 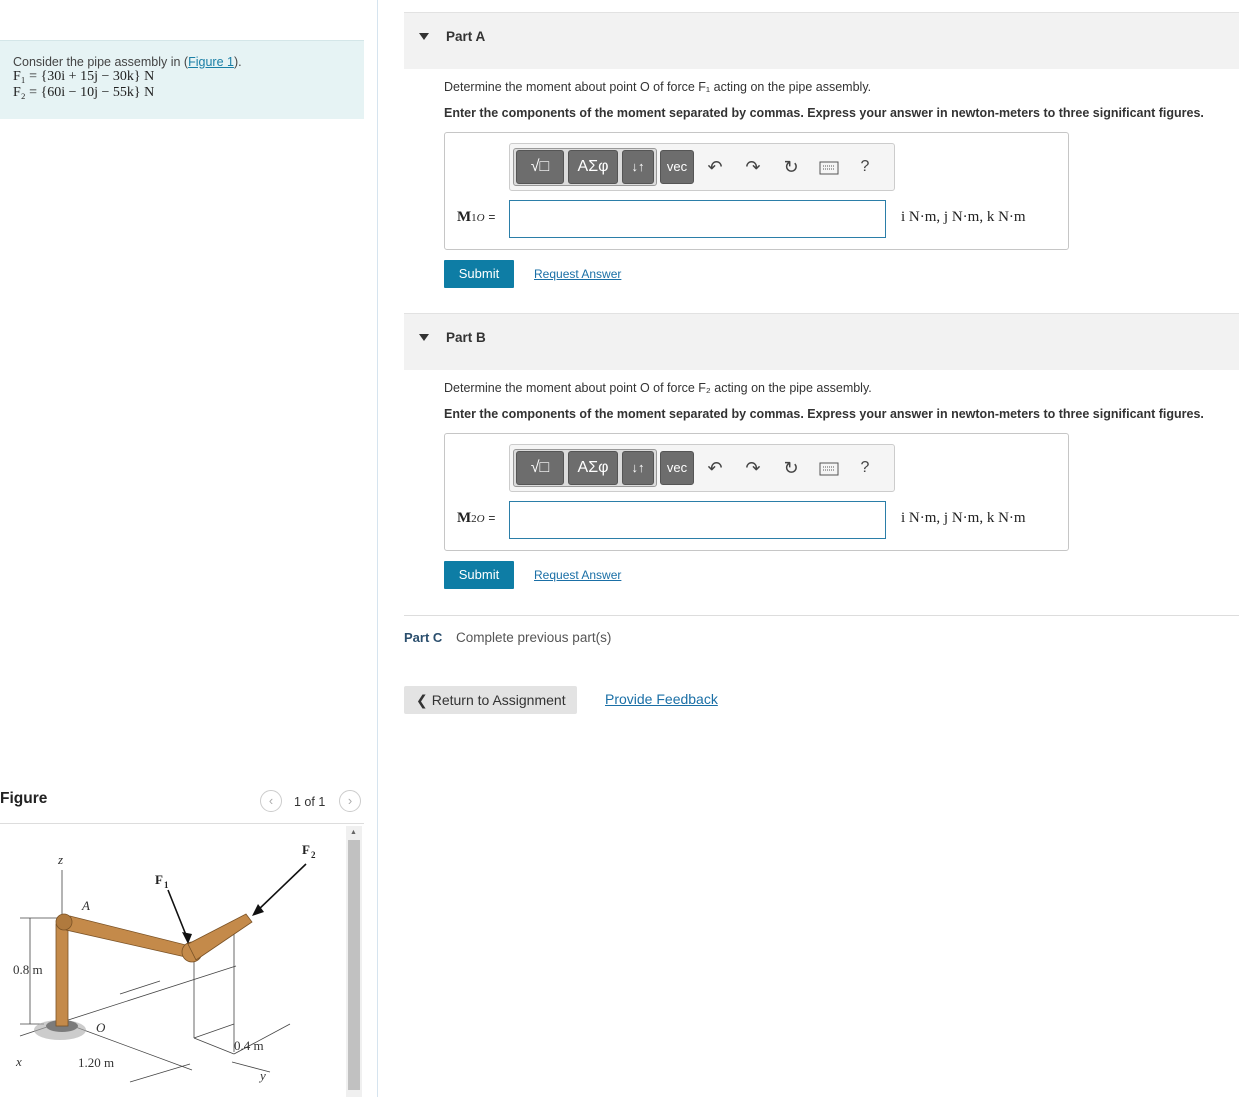 I want to click on part-b-answer-input, so click(x=697, y=520).